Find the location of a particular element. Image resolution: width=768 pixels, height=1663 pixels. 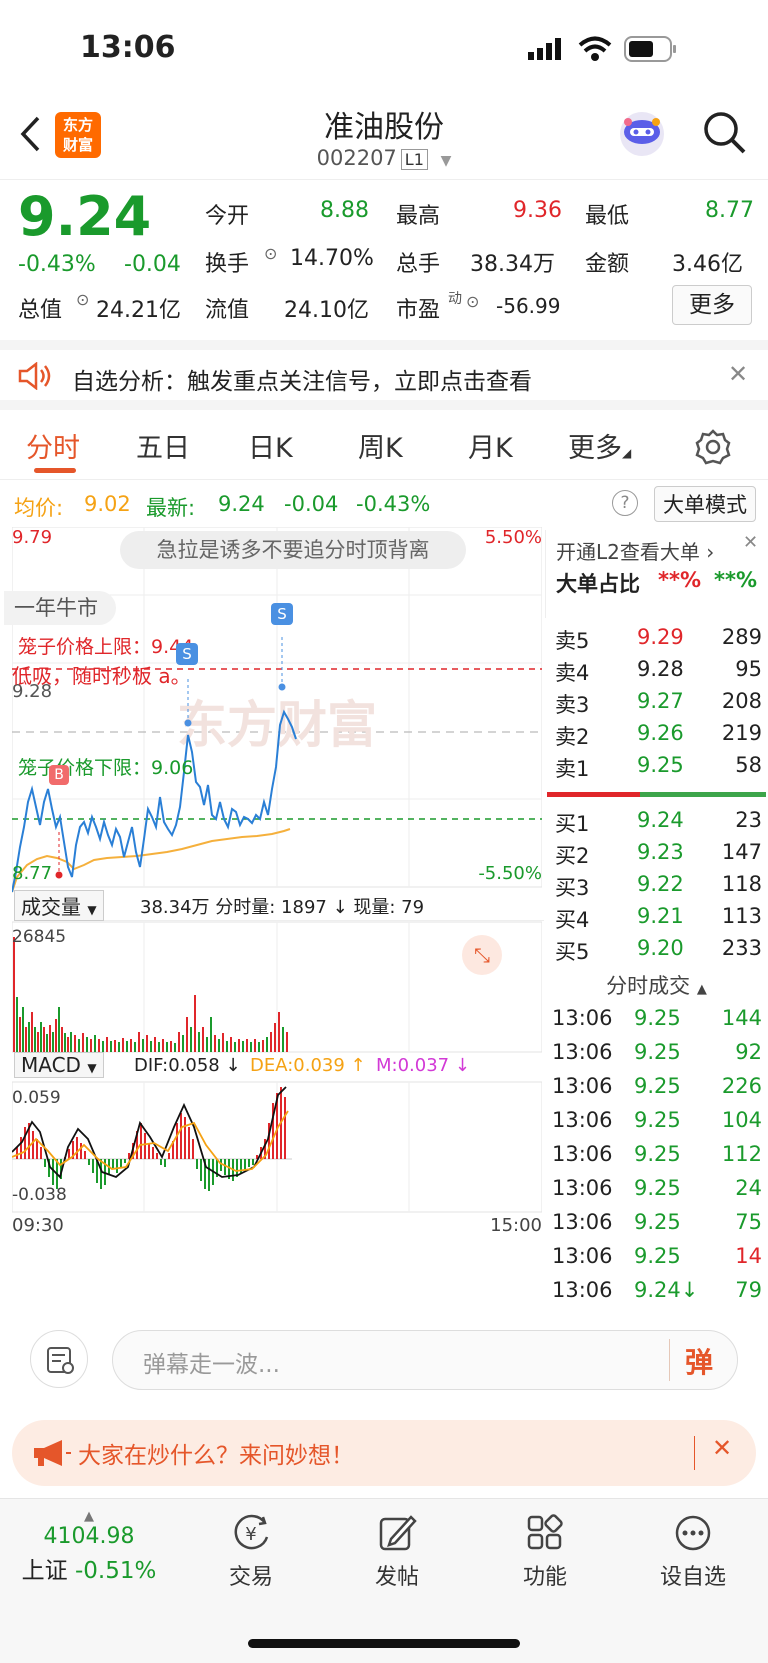

trade-icon: ¥ is located at coordinates (251, 1532).